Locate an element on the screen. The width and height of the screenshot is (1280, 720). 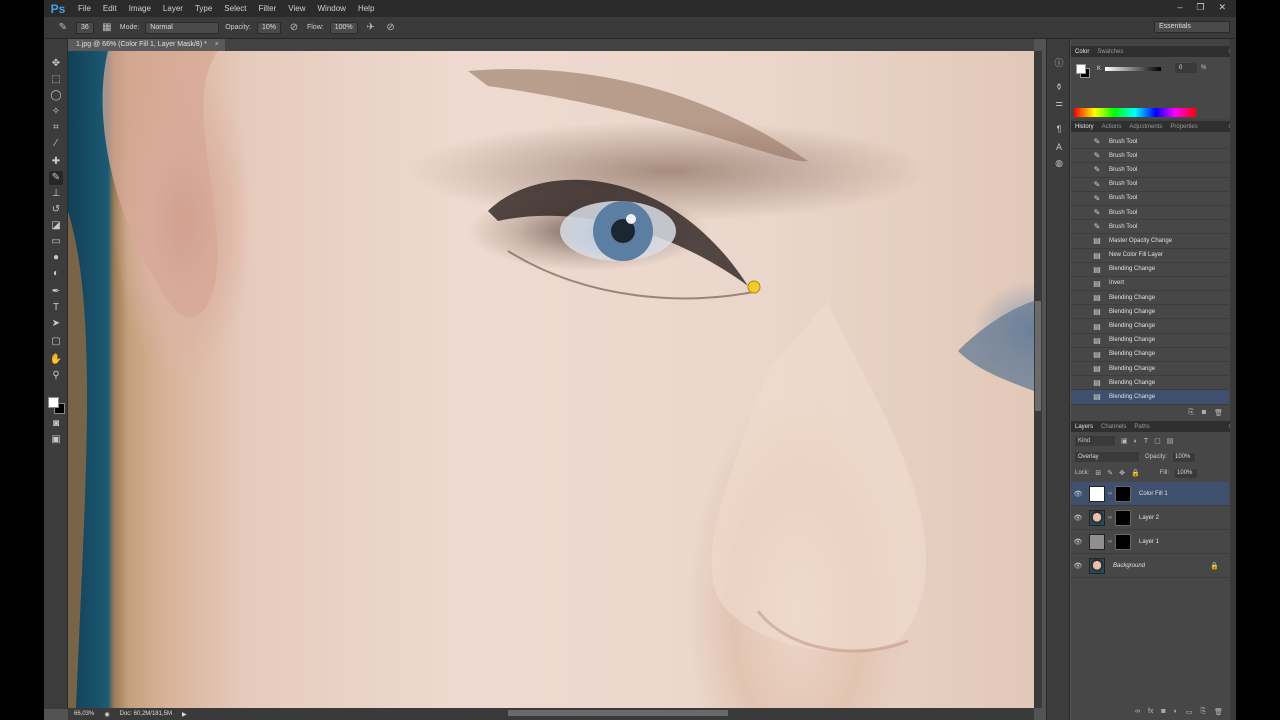
type-tool-icon: T is located at coordinates (56, 308).